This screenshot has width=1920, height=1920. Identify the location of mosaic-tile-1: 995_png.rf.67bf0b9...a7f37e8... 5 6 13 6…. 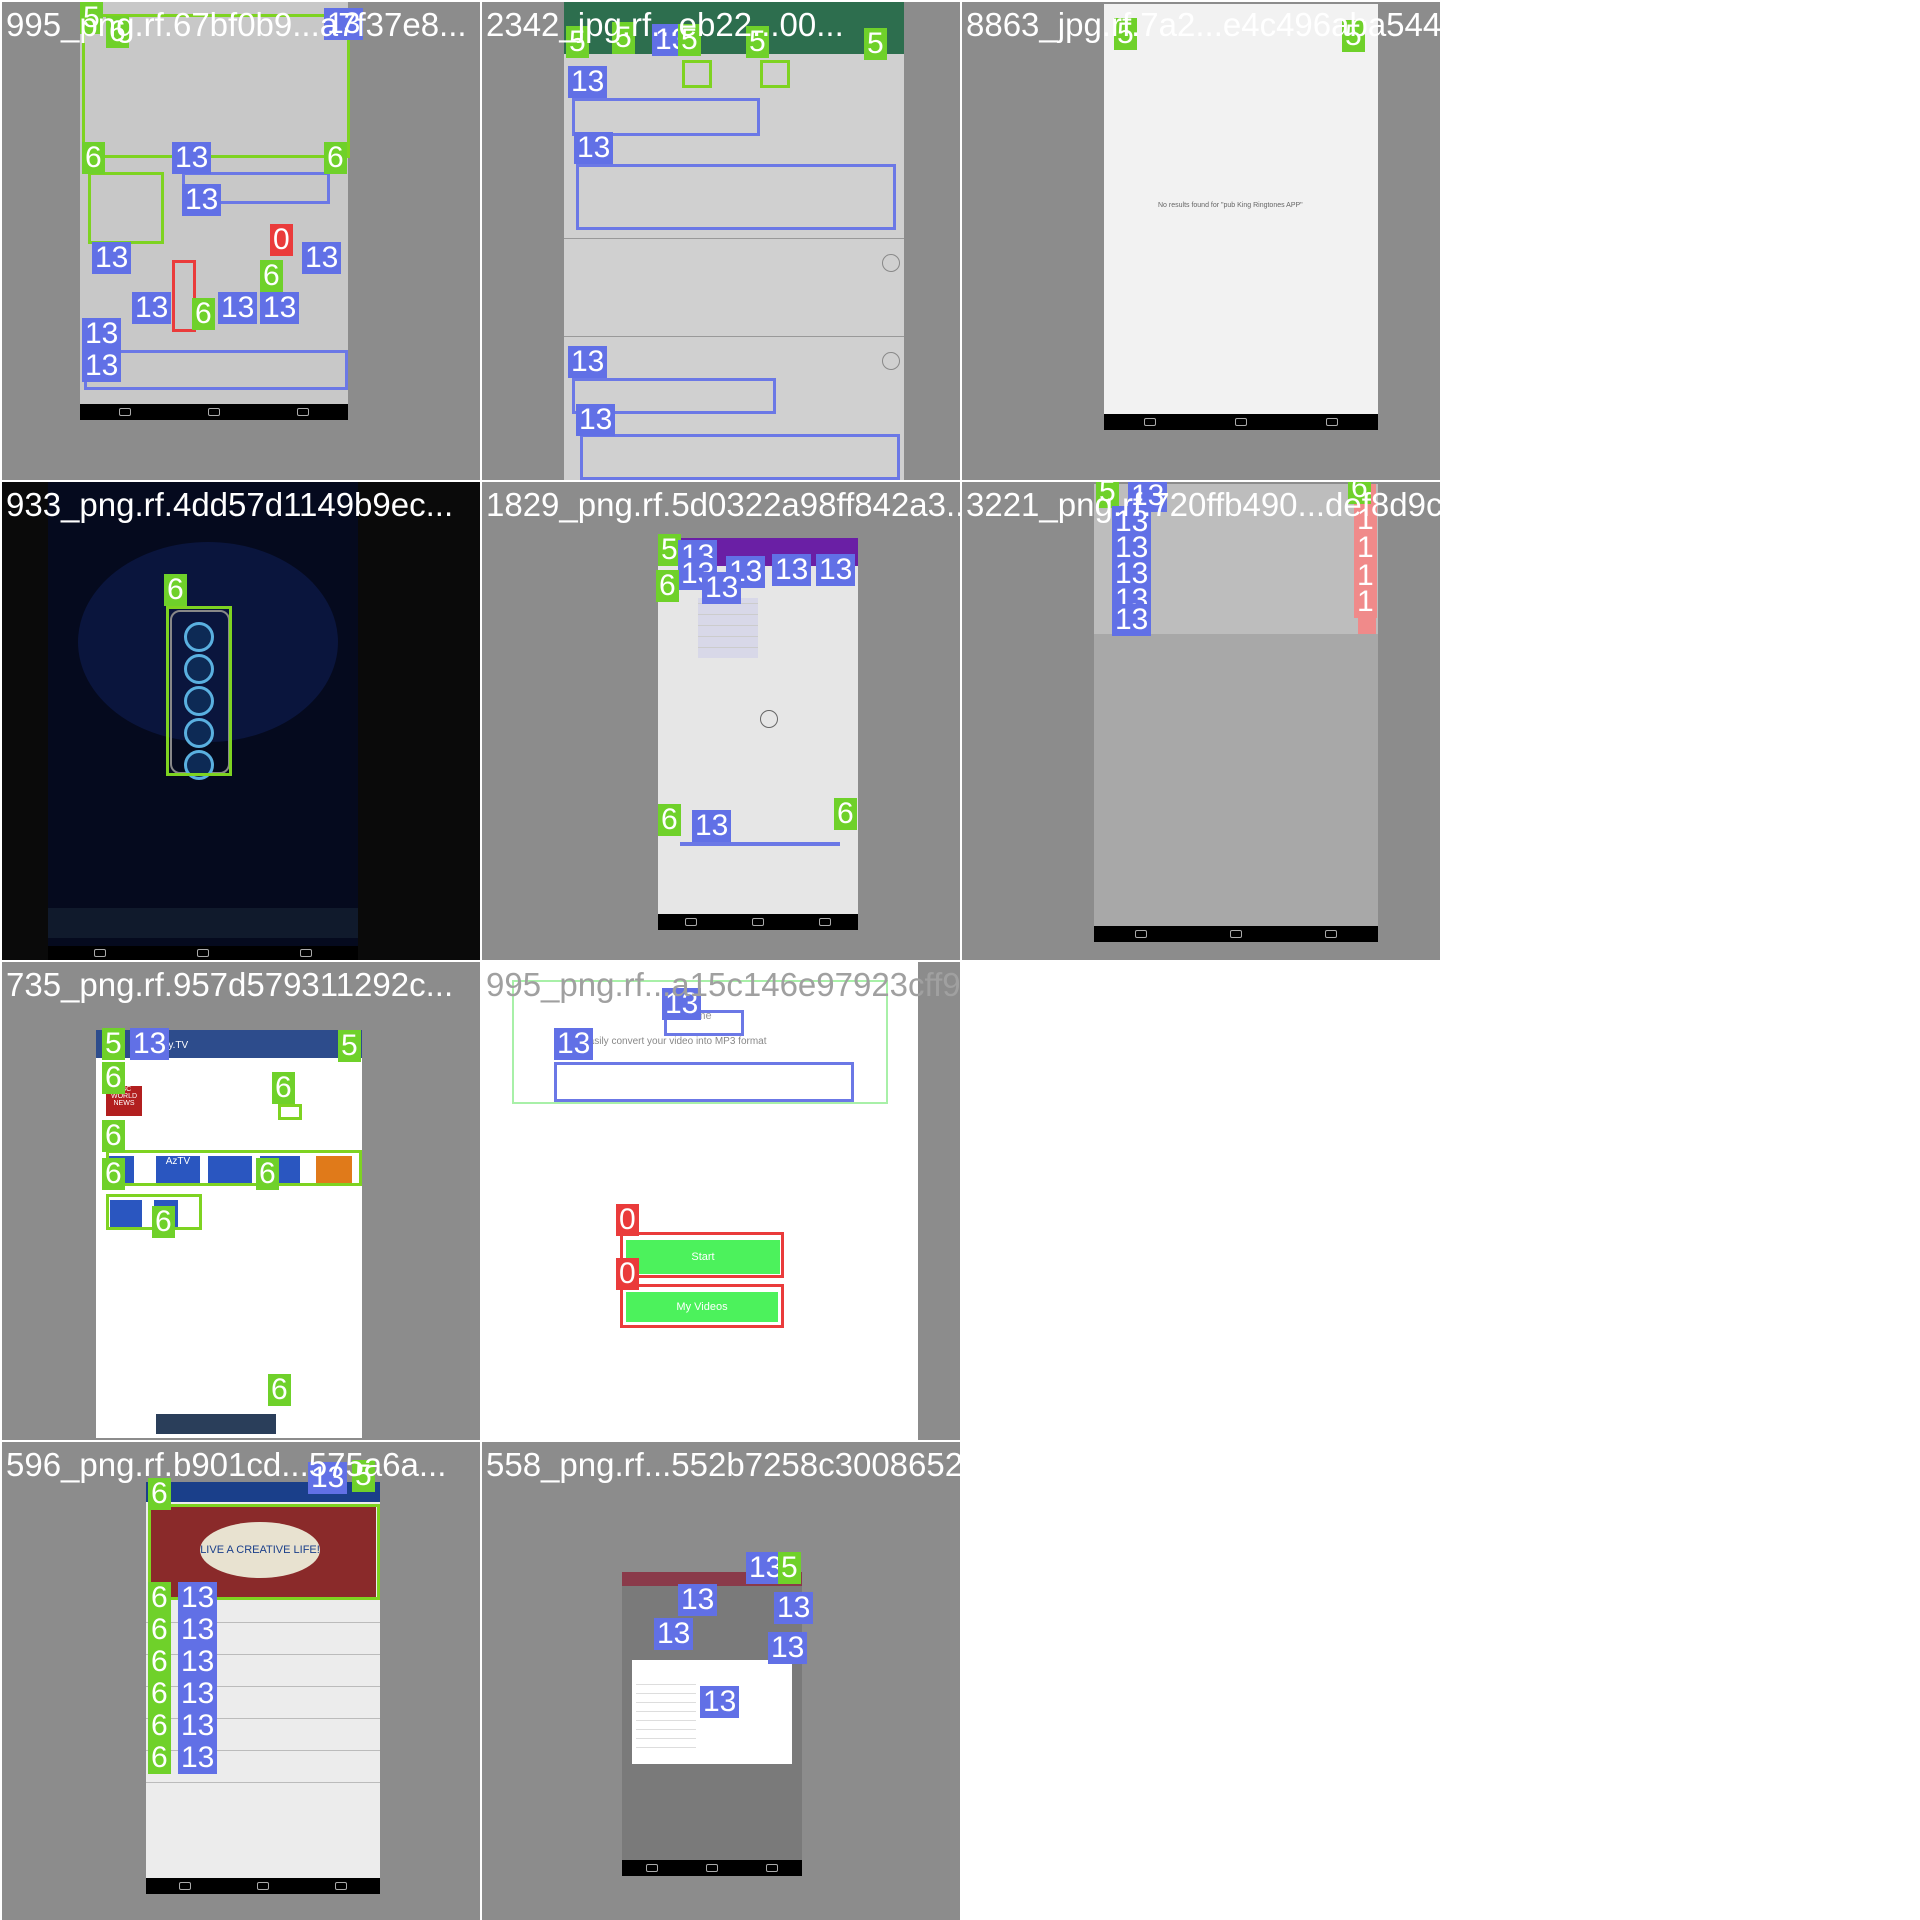
(241, 241).